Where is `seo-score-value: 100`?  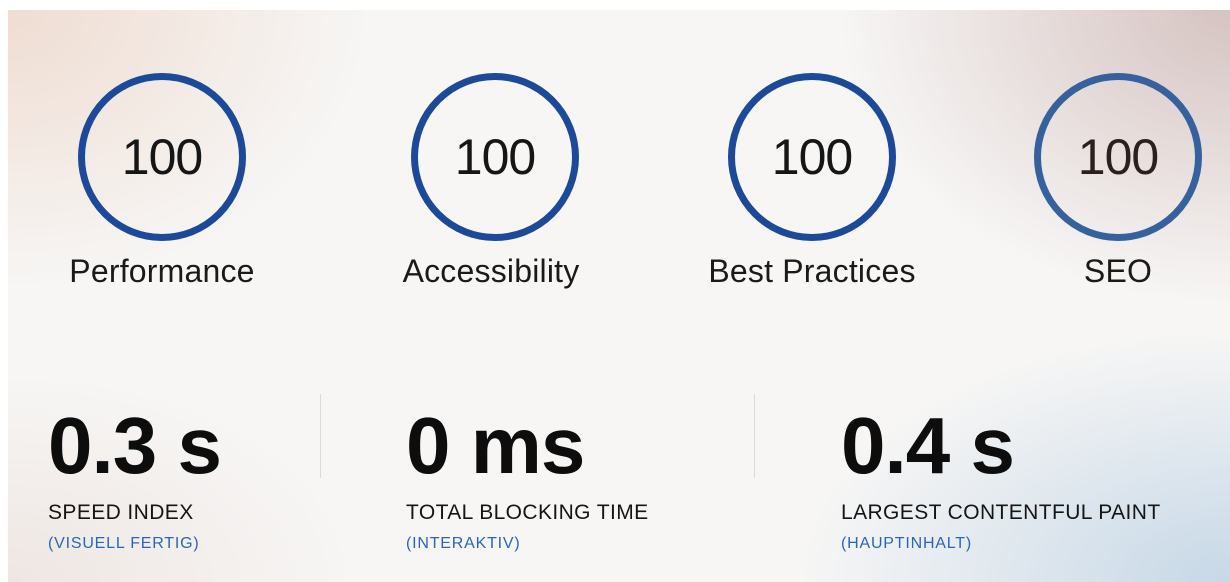
seo-score-value: 100 is located at coordinates (1118, 157).